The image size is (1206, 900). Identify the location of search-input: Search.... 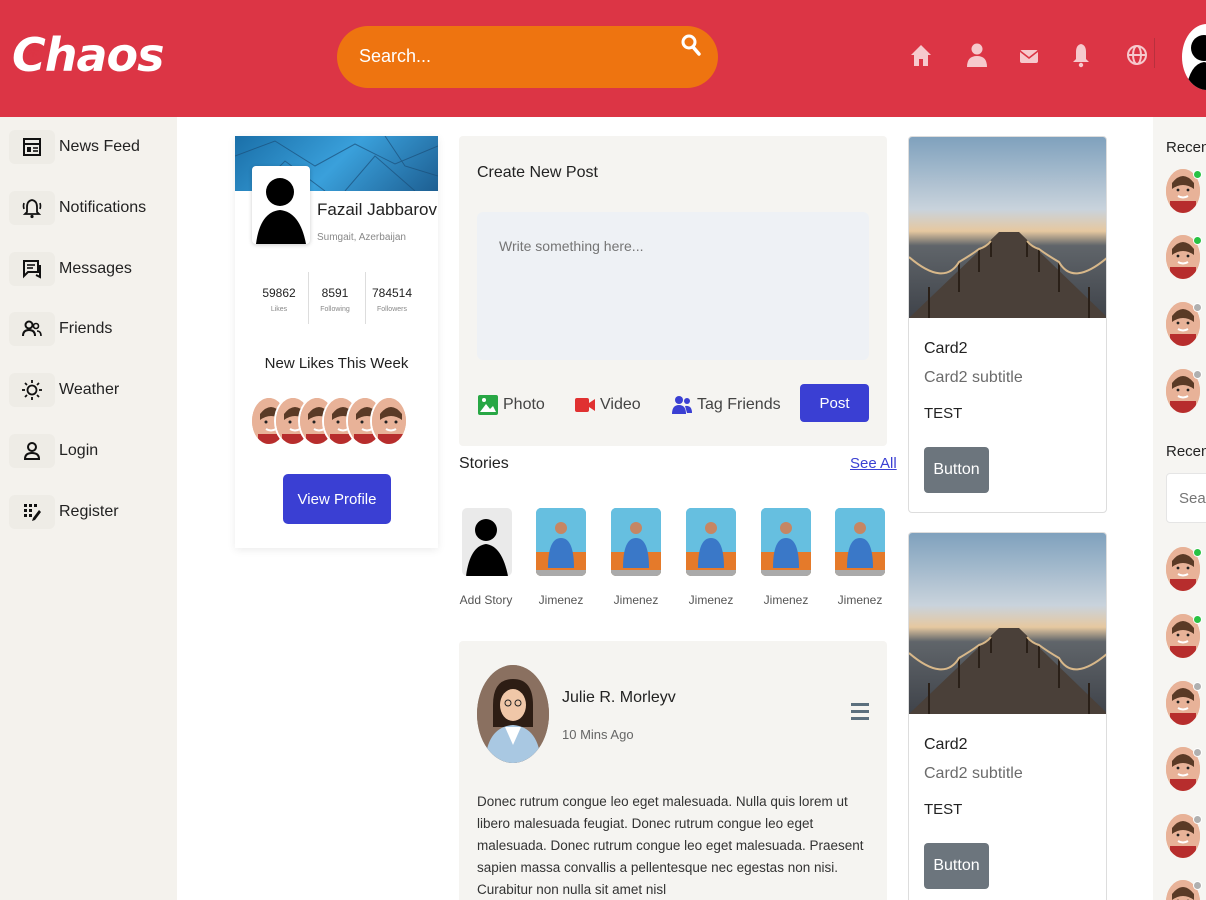
(395, 56).